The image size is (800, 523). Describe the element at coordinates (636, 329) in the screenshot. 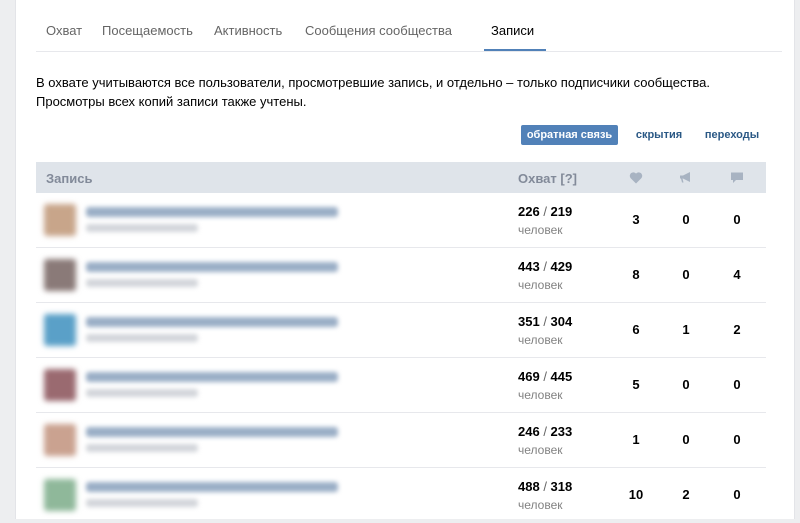

I see `likes-count: 6` at that location.